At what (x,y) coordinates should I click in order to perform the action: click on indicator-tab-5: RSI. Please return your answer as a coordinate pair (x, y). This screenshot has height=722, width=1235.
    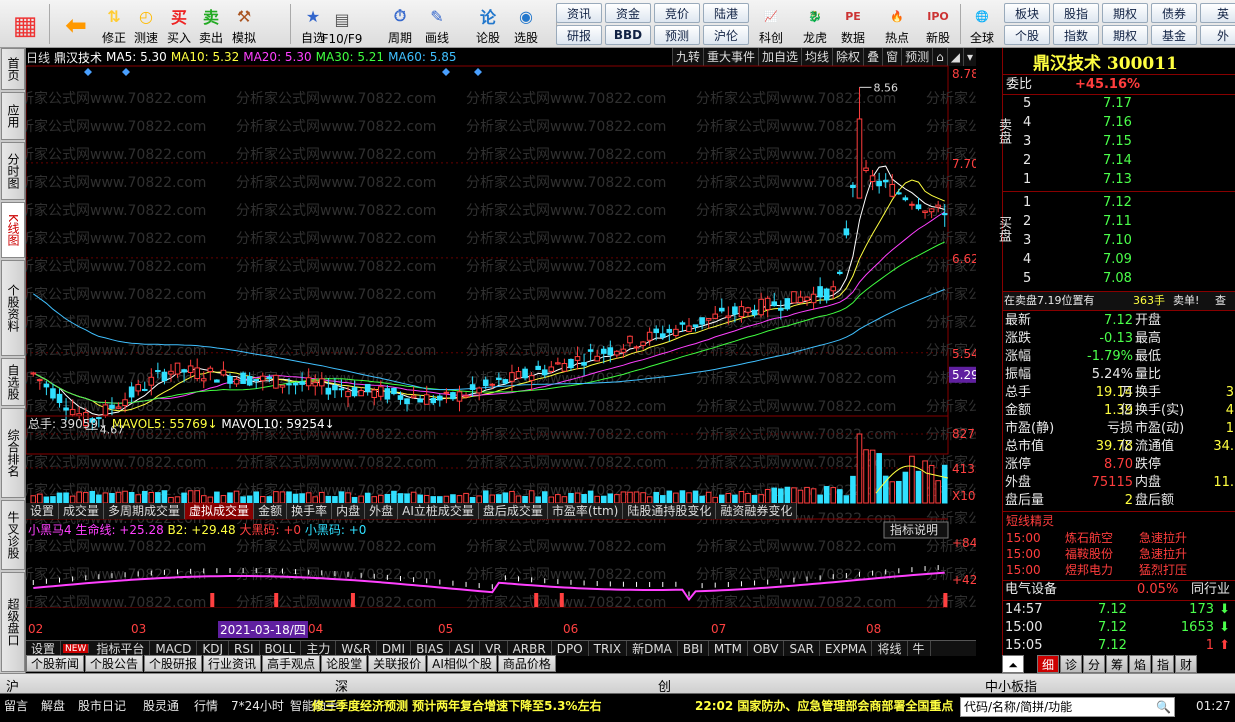
    Looking at the image, I should click on (244, 648).